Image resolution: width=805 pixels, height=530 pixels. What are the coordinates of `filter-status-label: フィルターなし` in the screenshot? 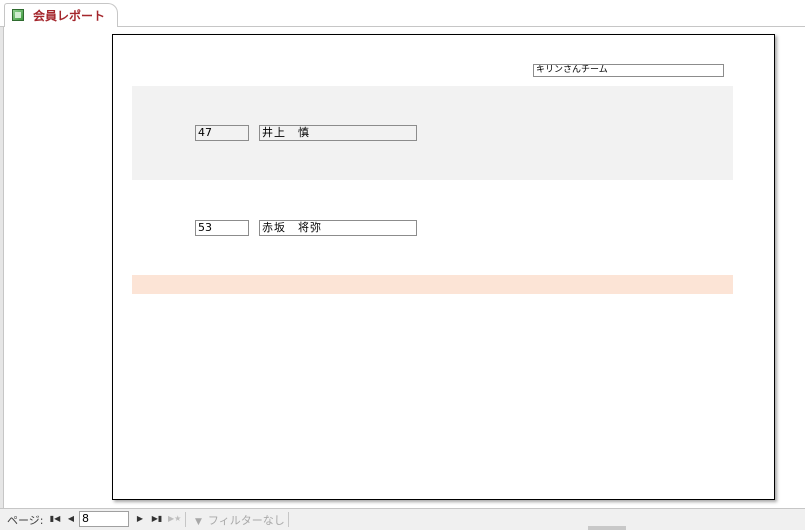 It's located at (246, 520).